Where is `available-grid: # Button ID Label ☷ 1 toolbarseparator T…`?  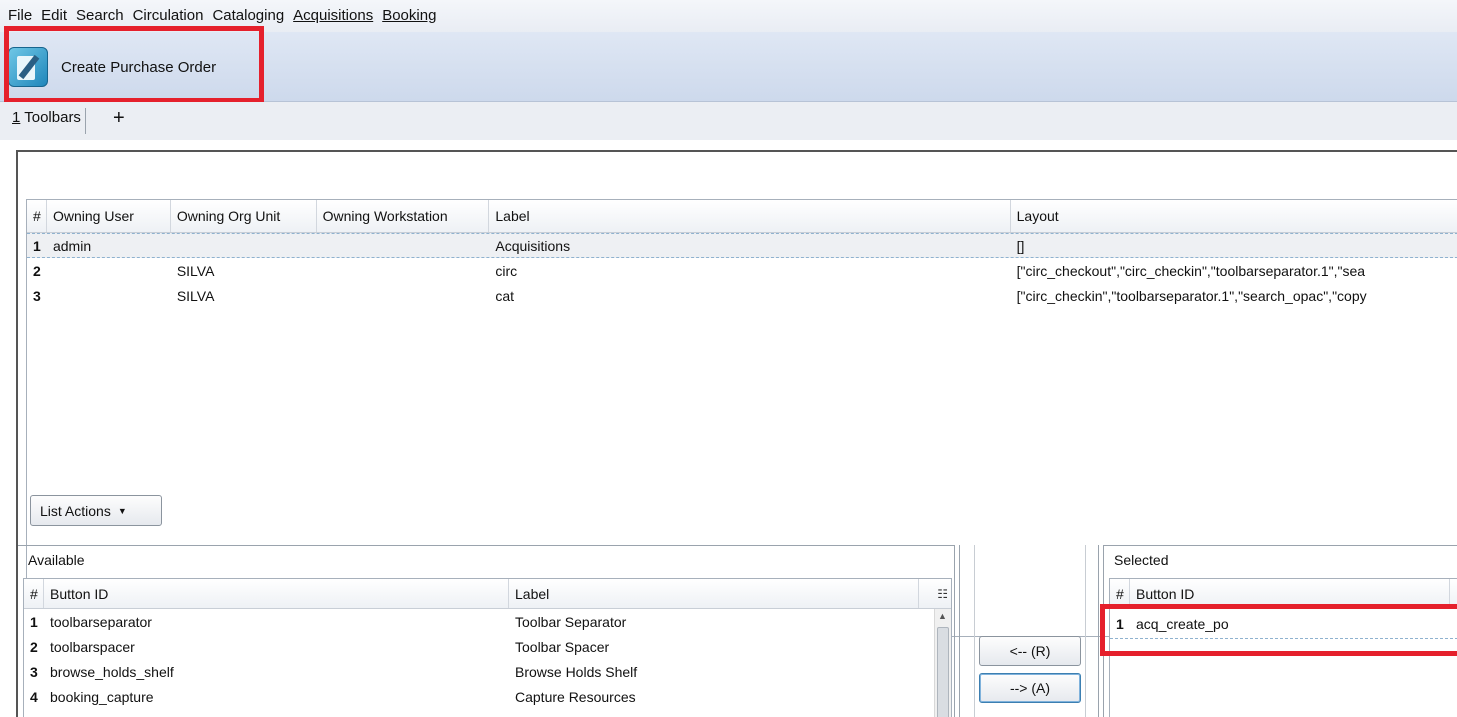
available-grid: # Button ID Label ☷ 1 toolbarseparator T… is located at coordinates (487, 647).